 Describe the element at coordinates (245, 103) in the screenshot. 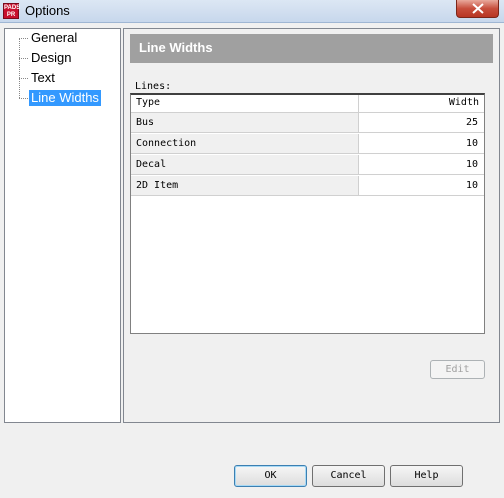

I see `column-header-type: Type` at that location.